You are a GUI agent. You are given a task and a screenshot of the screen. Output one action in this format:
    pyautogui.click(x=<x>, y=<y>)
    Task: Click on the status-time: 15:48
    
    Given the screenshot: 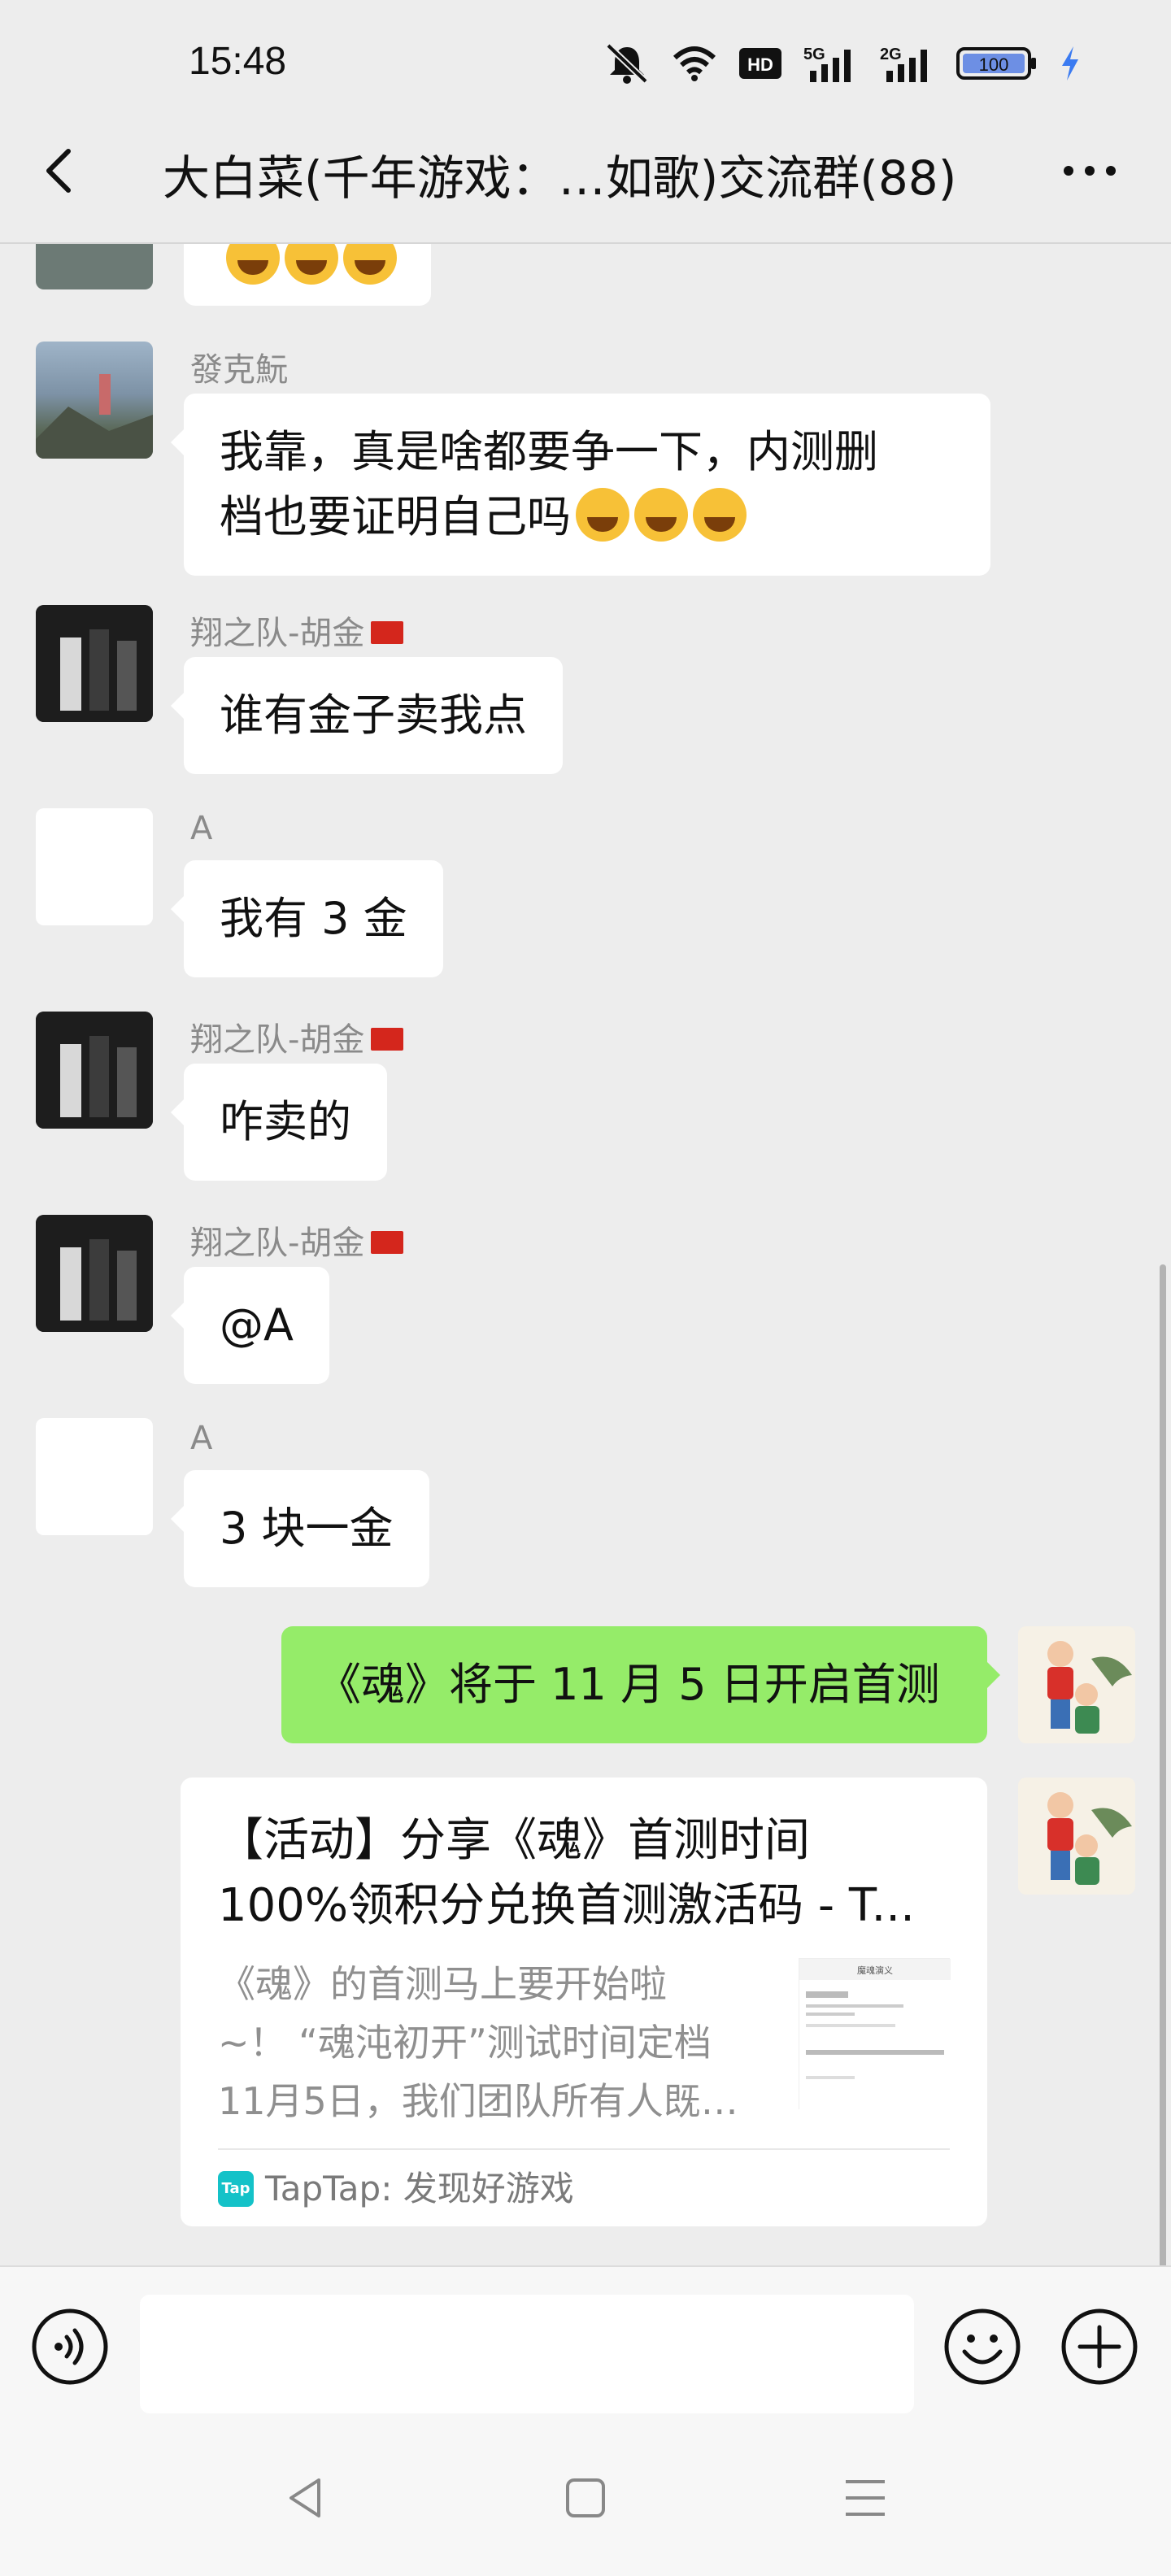 What is the action you would take?
    pyautogui.click(x=238, y=61)
    